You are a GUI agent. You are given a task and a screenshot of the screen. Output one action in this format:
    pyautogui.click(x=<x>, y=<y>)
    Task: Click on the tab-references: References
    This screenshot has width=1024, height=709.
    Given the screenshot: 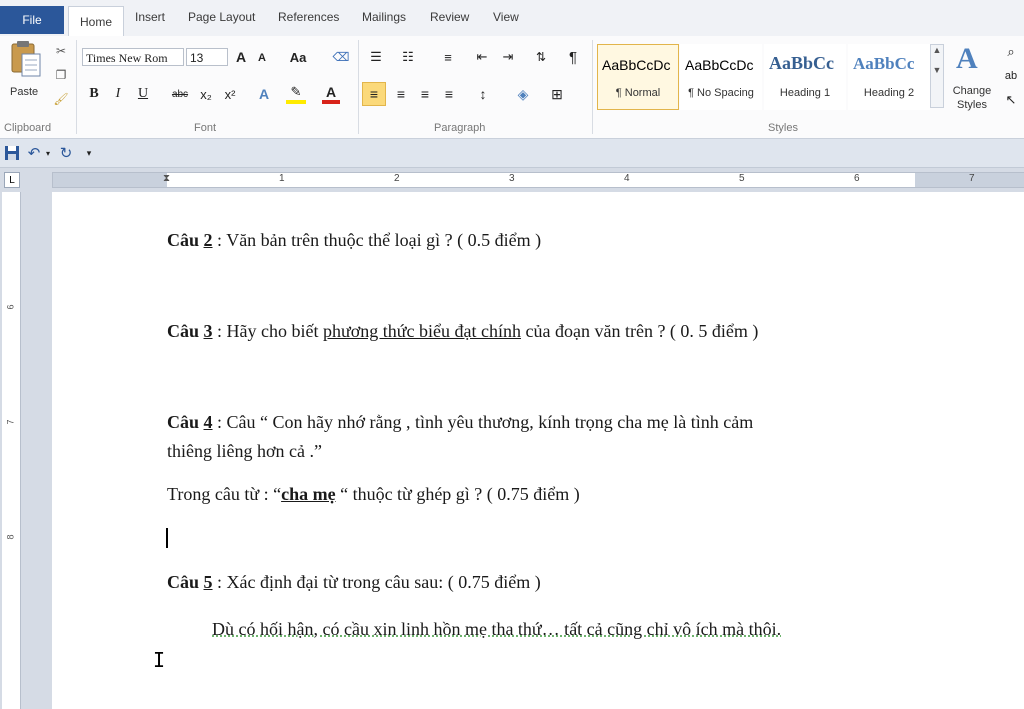 What is the action you would take?
    pyautogui.click(x=308, y=17)
    